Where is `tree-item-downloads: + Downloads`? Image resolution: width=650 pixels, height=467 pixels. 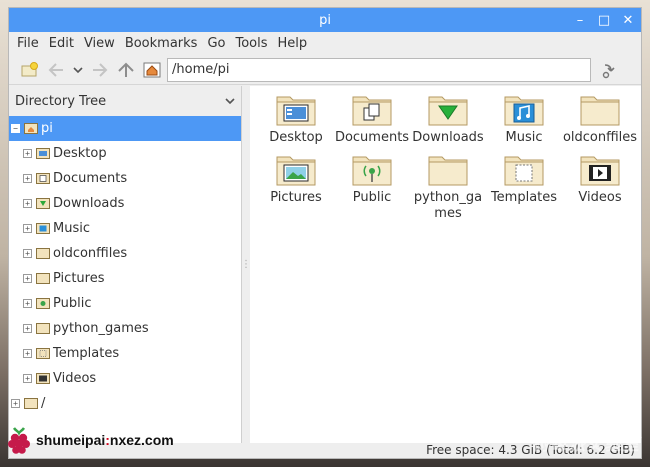 tree-item-downloads: + Downloads is located at coordinates (125, 203).